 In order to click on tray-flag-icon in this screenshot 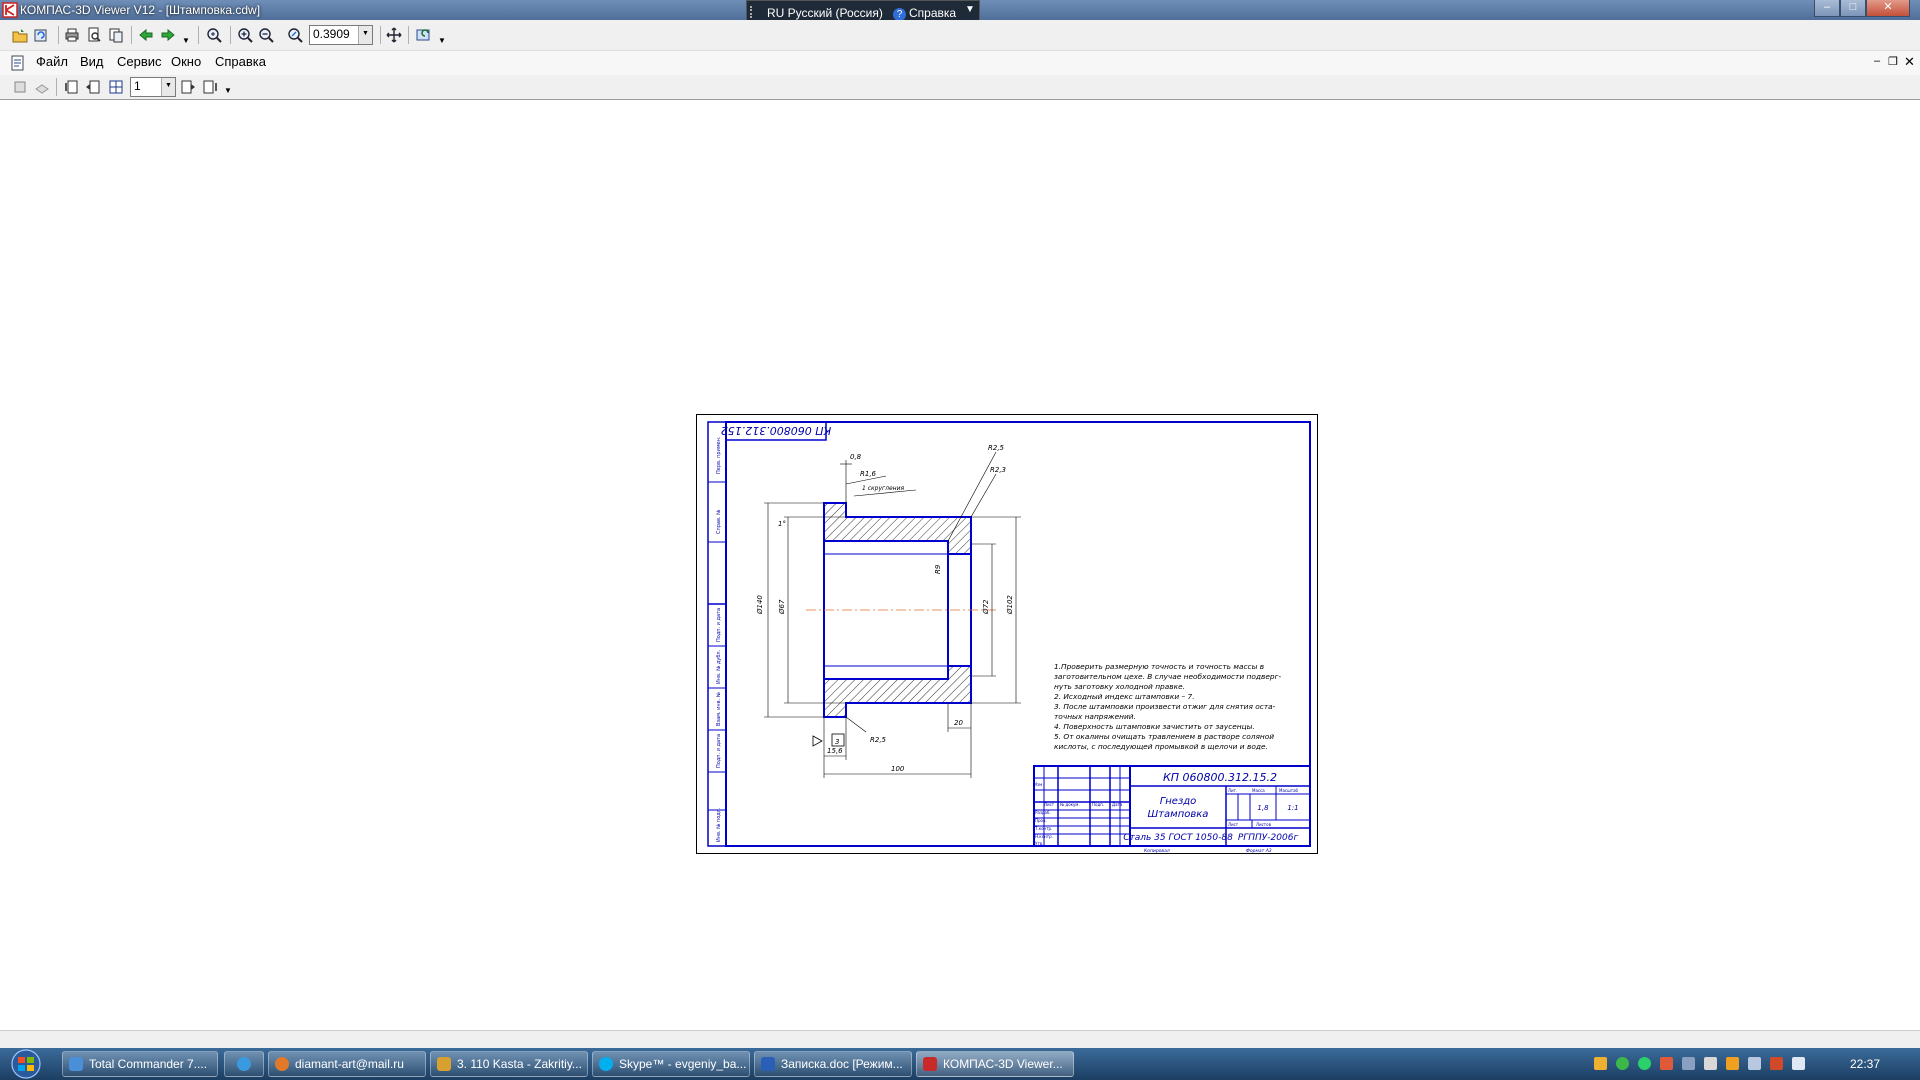, I will do `click(1710, 1063)`.